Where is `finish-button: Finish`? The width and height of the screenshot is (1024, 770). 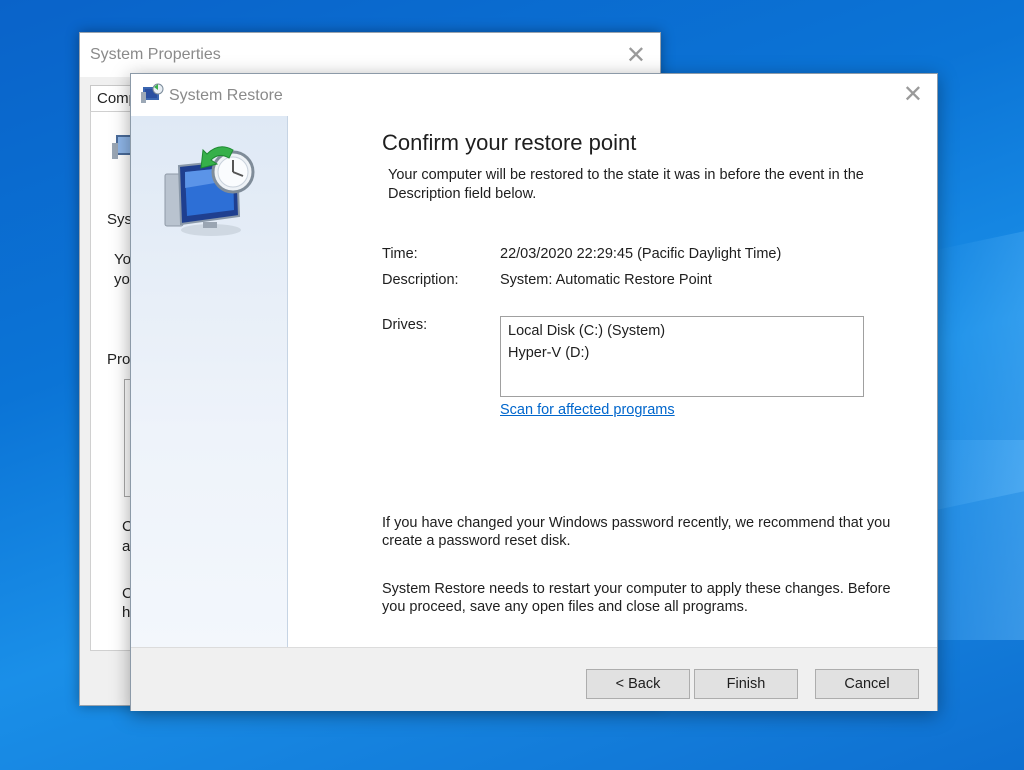 finish-button: Finish is located at coordinates (746, 684).